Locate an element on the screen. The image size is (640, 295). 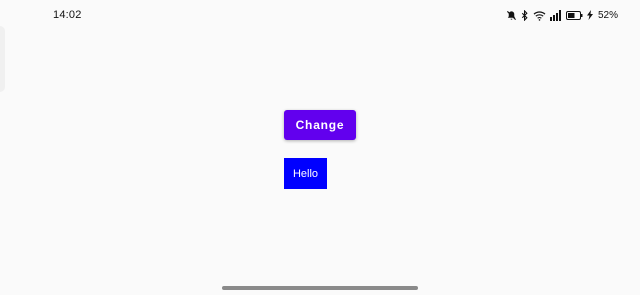
change-button: Change is located at coordinates (320, 125).